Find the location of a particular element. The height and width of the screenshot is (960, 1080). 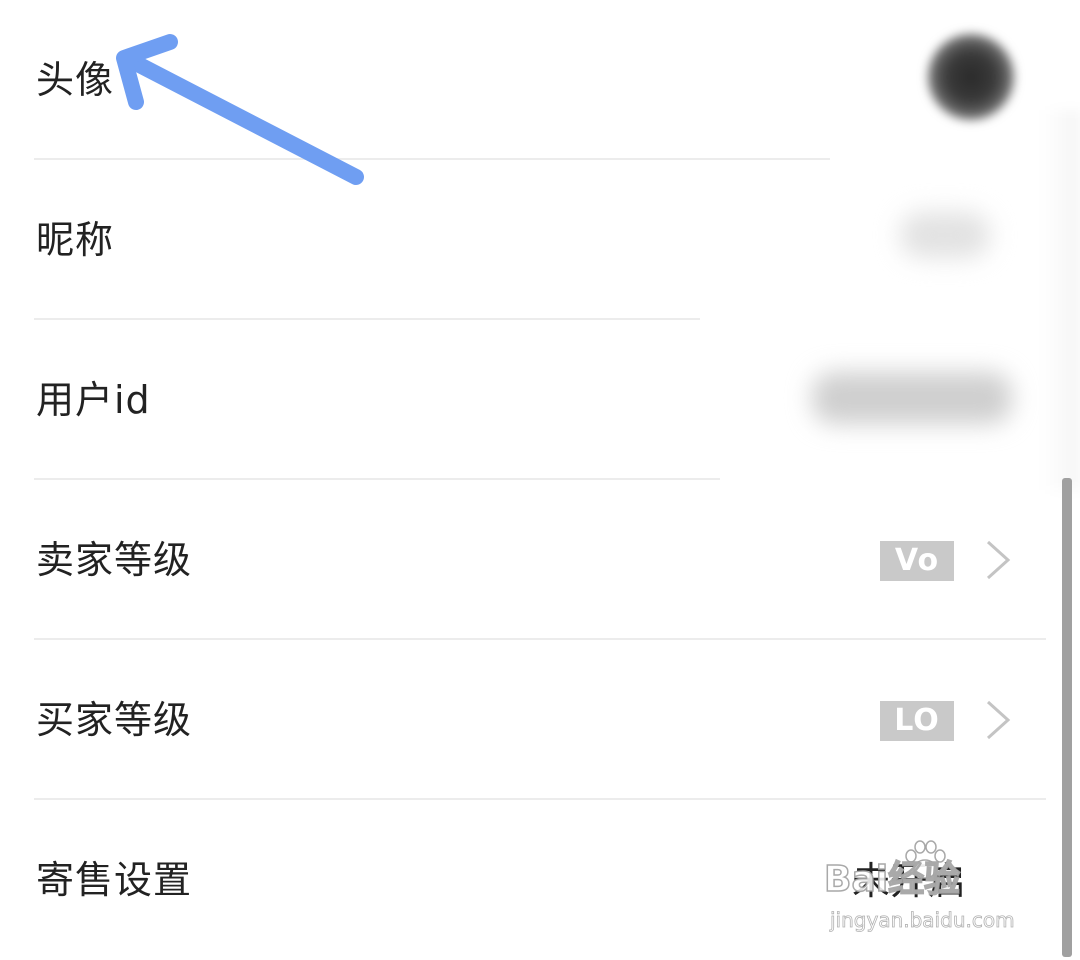

seller-level-label: 卖家等级 is located at coordinates (114, 560).